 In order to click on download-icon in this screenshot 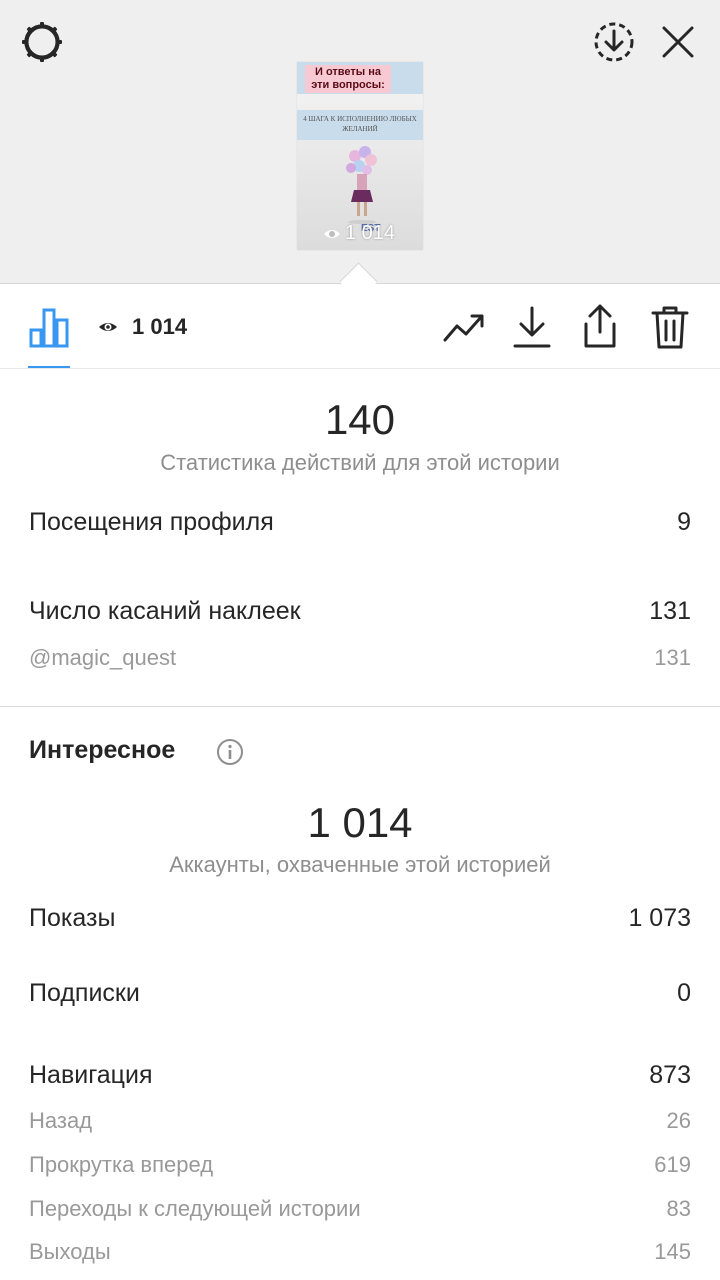, I will do `click(532, 327)`.